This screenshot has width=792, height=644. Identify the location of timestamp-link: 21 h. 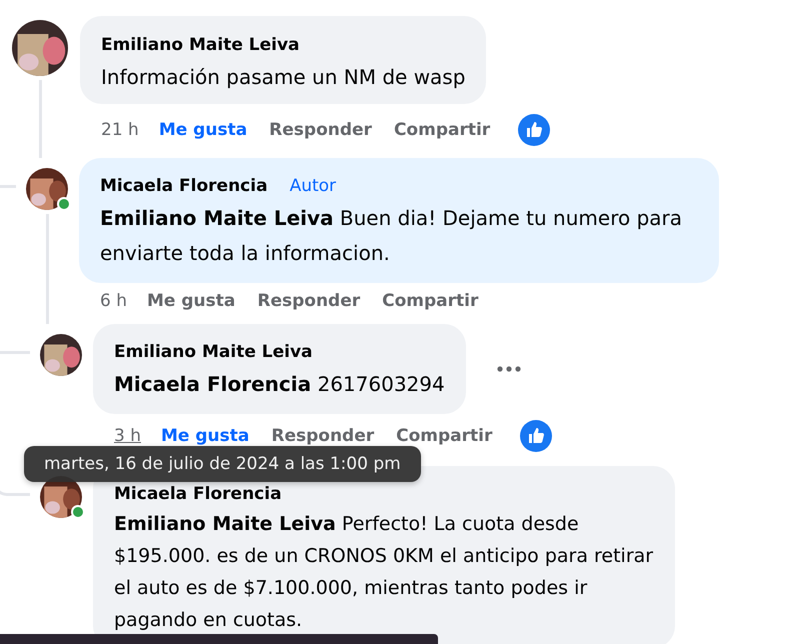
(120, 130).